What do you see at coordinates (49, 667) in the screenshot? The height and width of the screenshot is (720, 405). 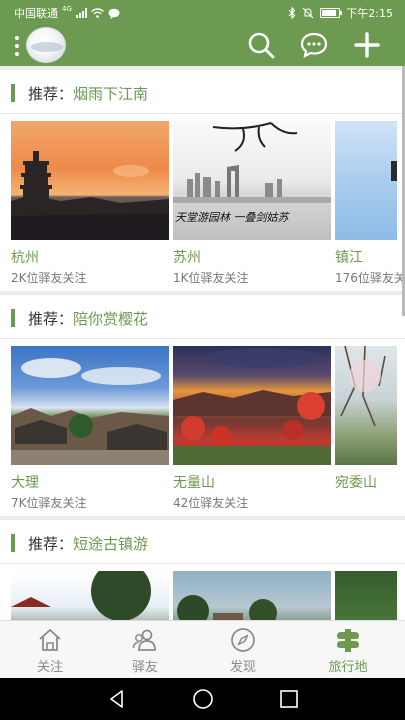 I see `tab-label: 关注` at bounding box center [49, 667].